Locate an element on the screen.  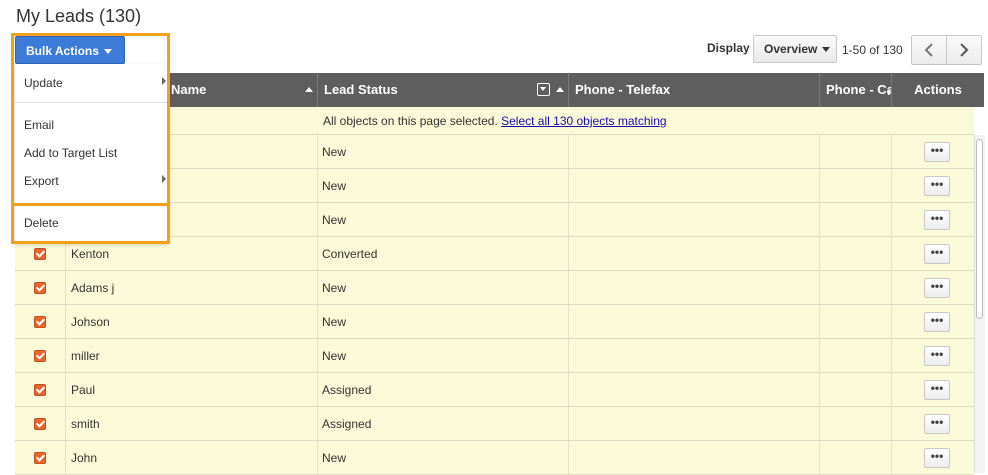
menu-item-email: Email is located at coordinates (39, 125).